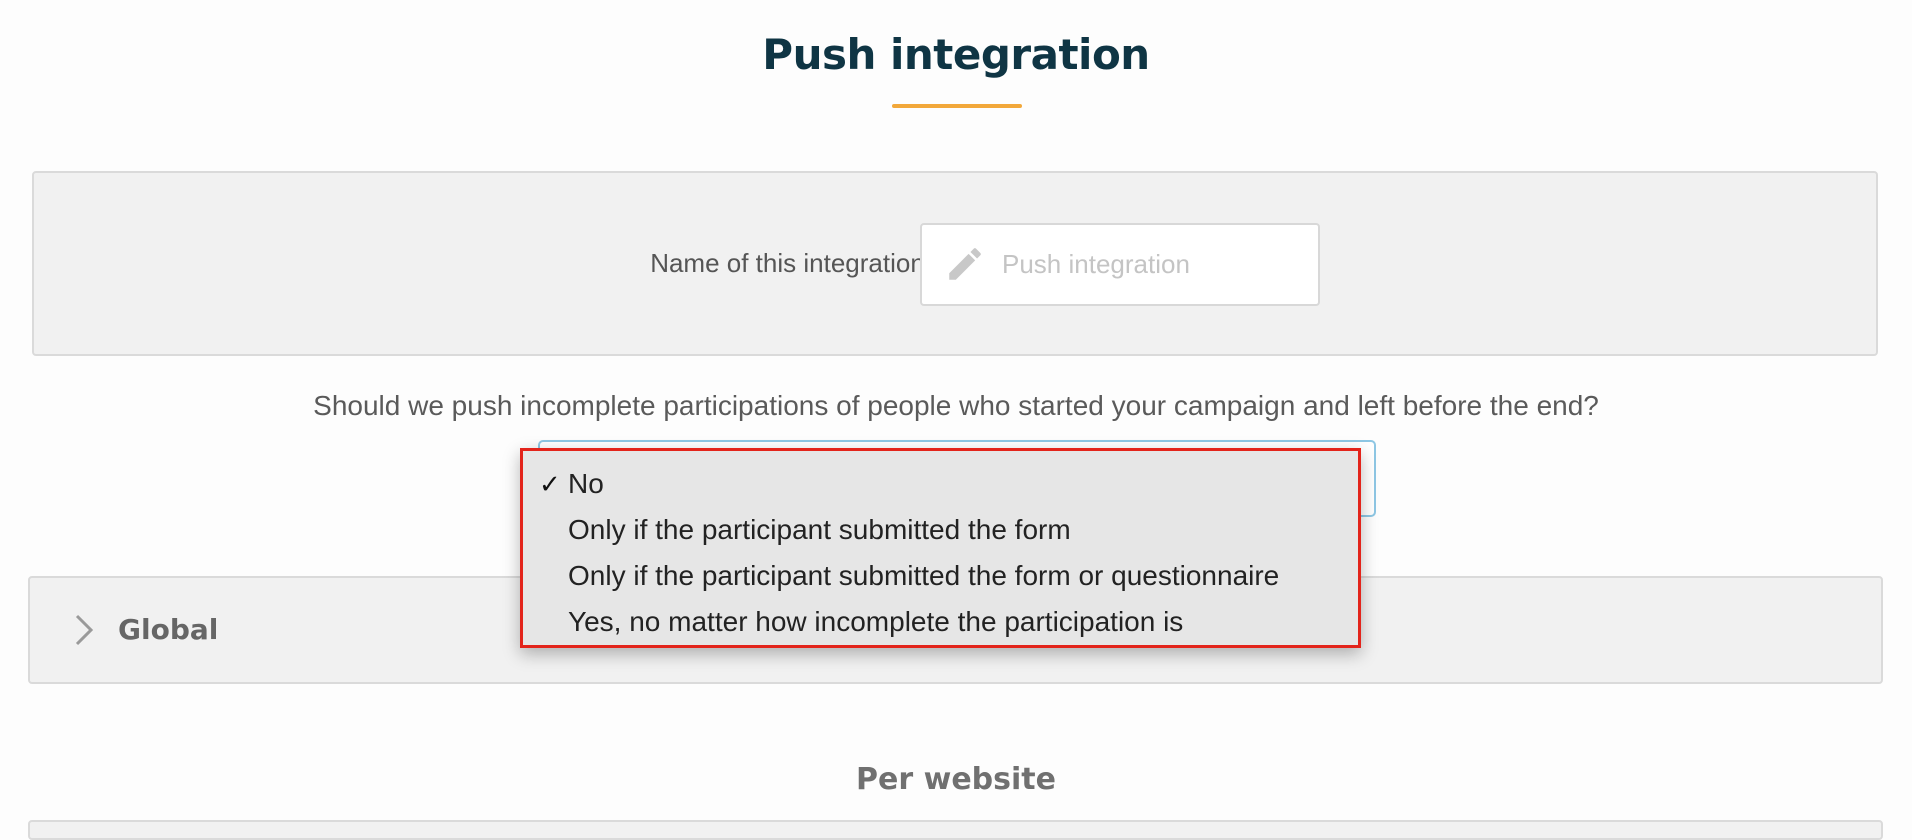 The height and width of the screenshot is (840, 1912). What do you see at coordinates (940, 484) in the screenshot?
I see `dropdown-option-no: ✓ No` at bounding box center [940, 484].